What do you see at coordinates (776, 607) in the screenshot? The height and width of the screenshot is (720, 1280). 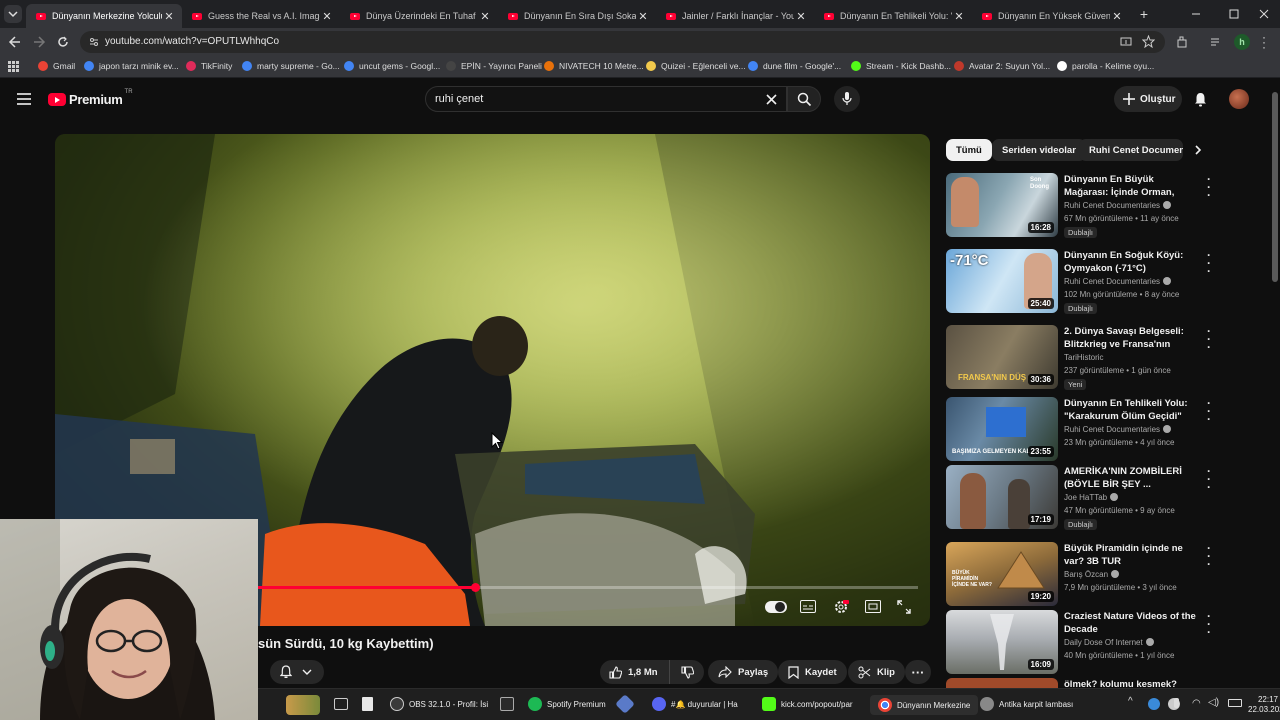 I see `autoplay-toggle` at bounding box center [776, 607].